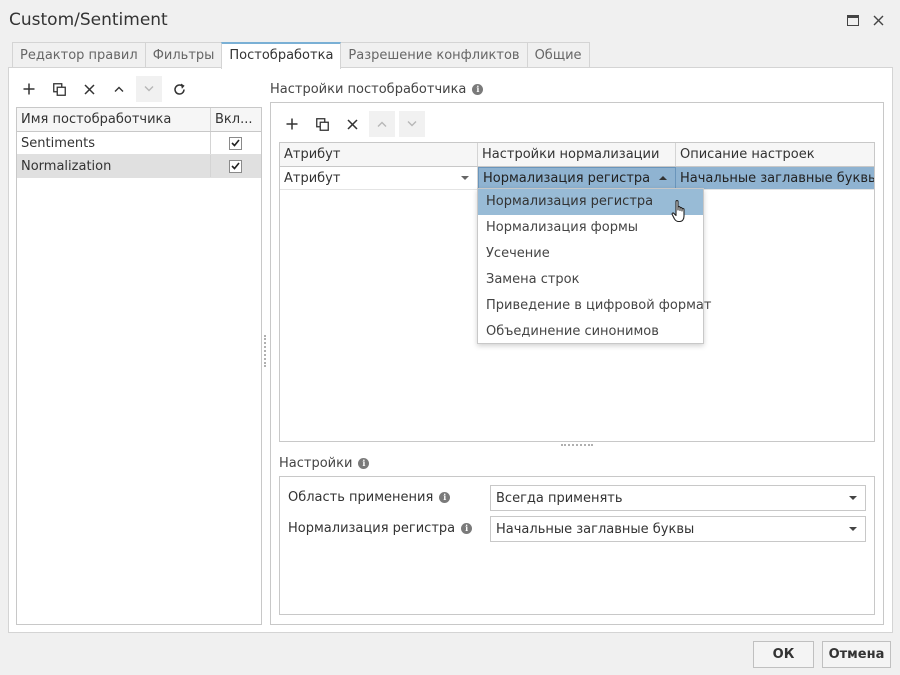 This screenshot has height=675, width=900. I want to click on add-rule-button, so click(292, 124).